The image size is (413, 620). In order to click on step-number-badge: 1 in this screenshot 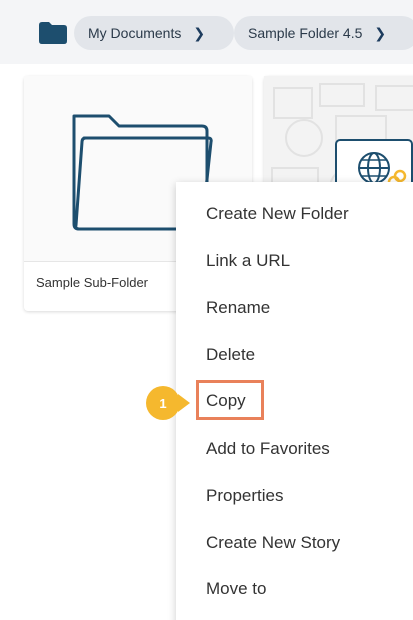, I will do `click(168, 403)`.